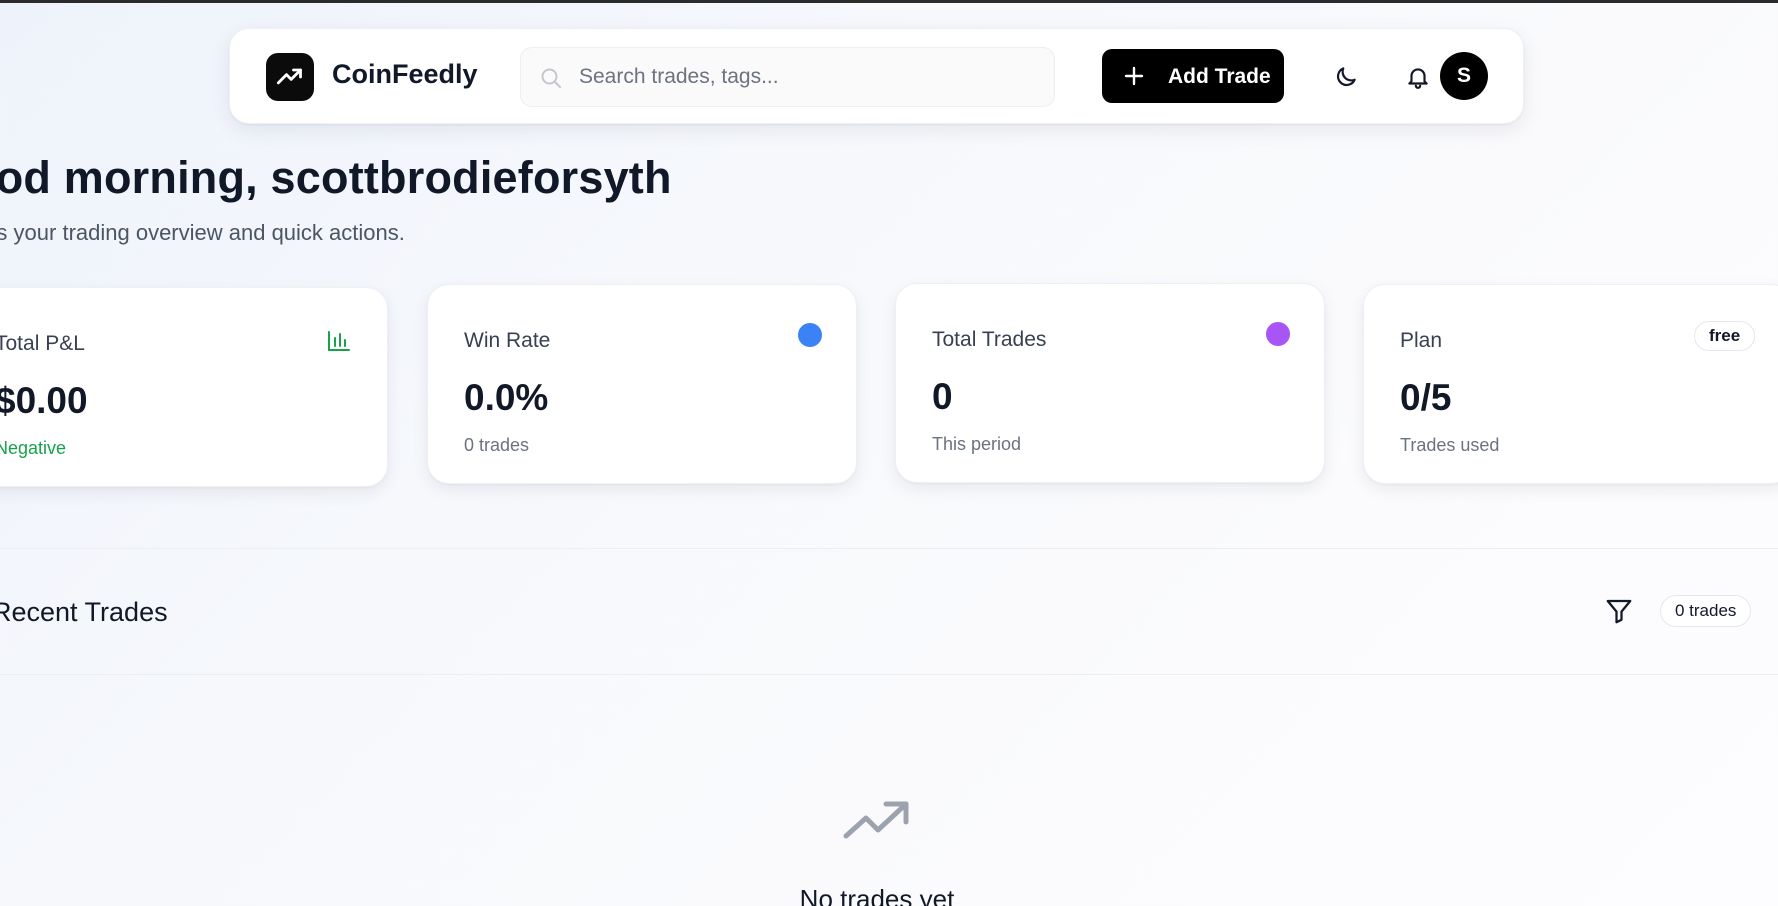 Image resolution: width=1778 pixels, height=906 pixels. I want to click on brand-name: CoinFeedly, so click(405, 74).